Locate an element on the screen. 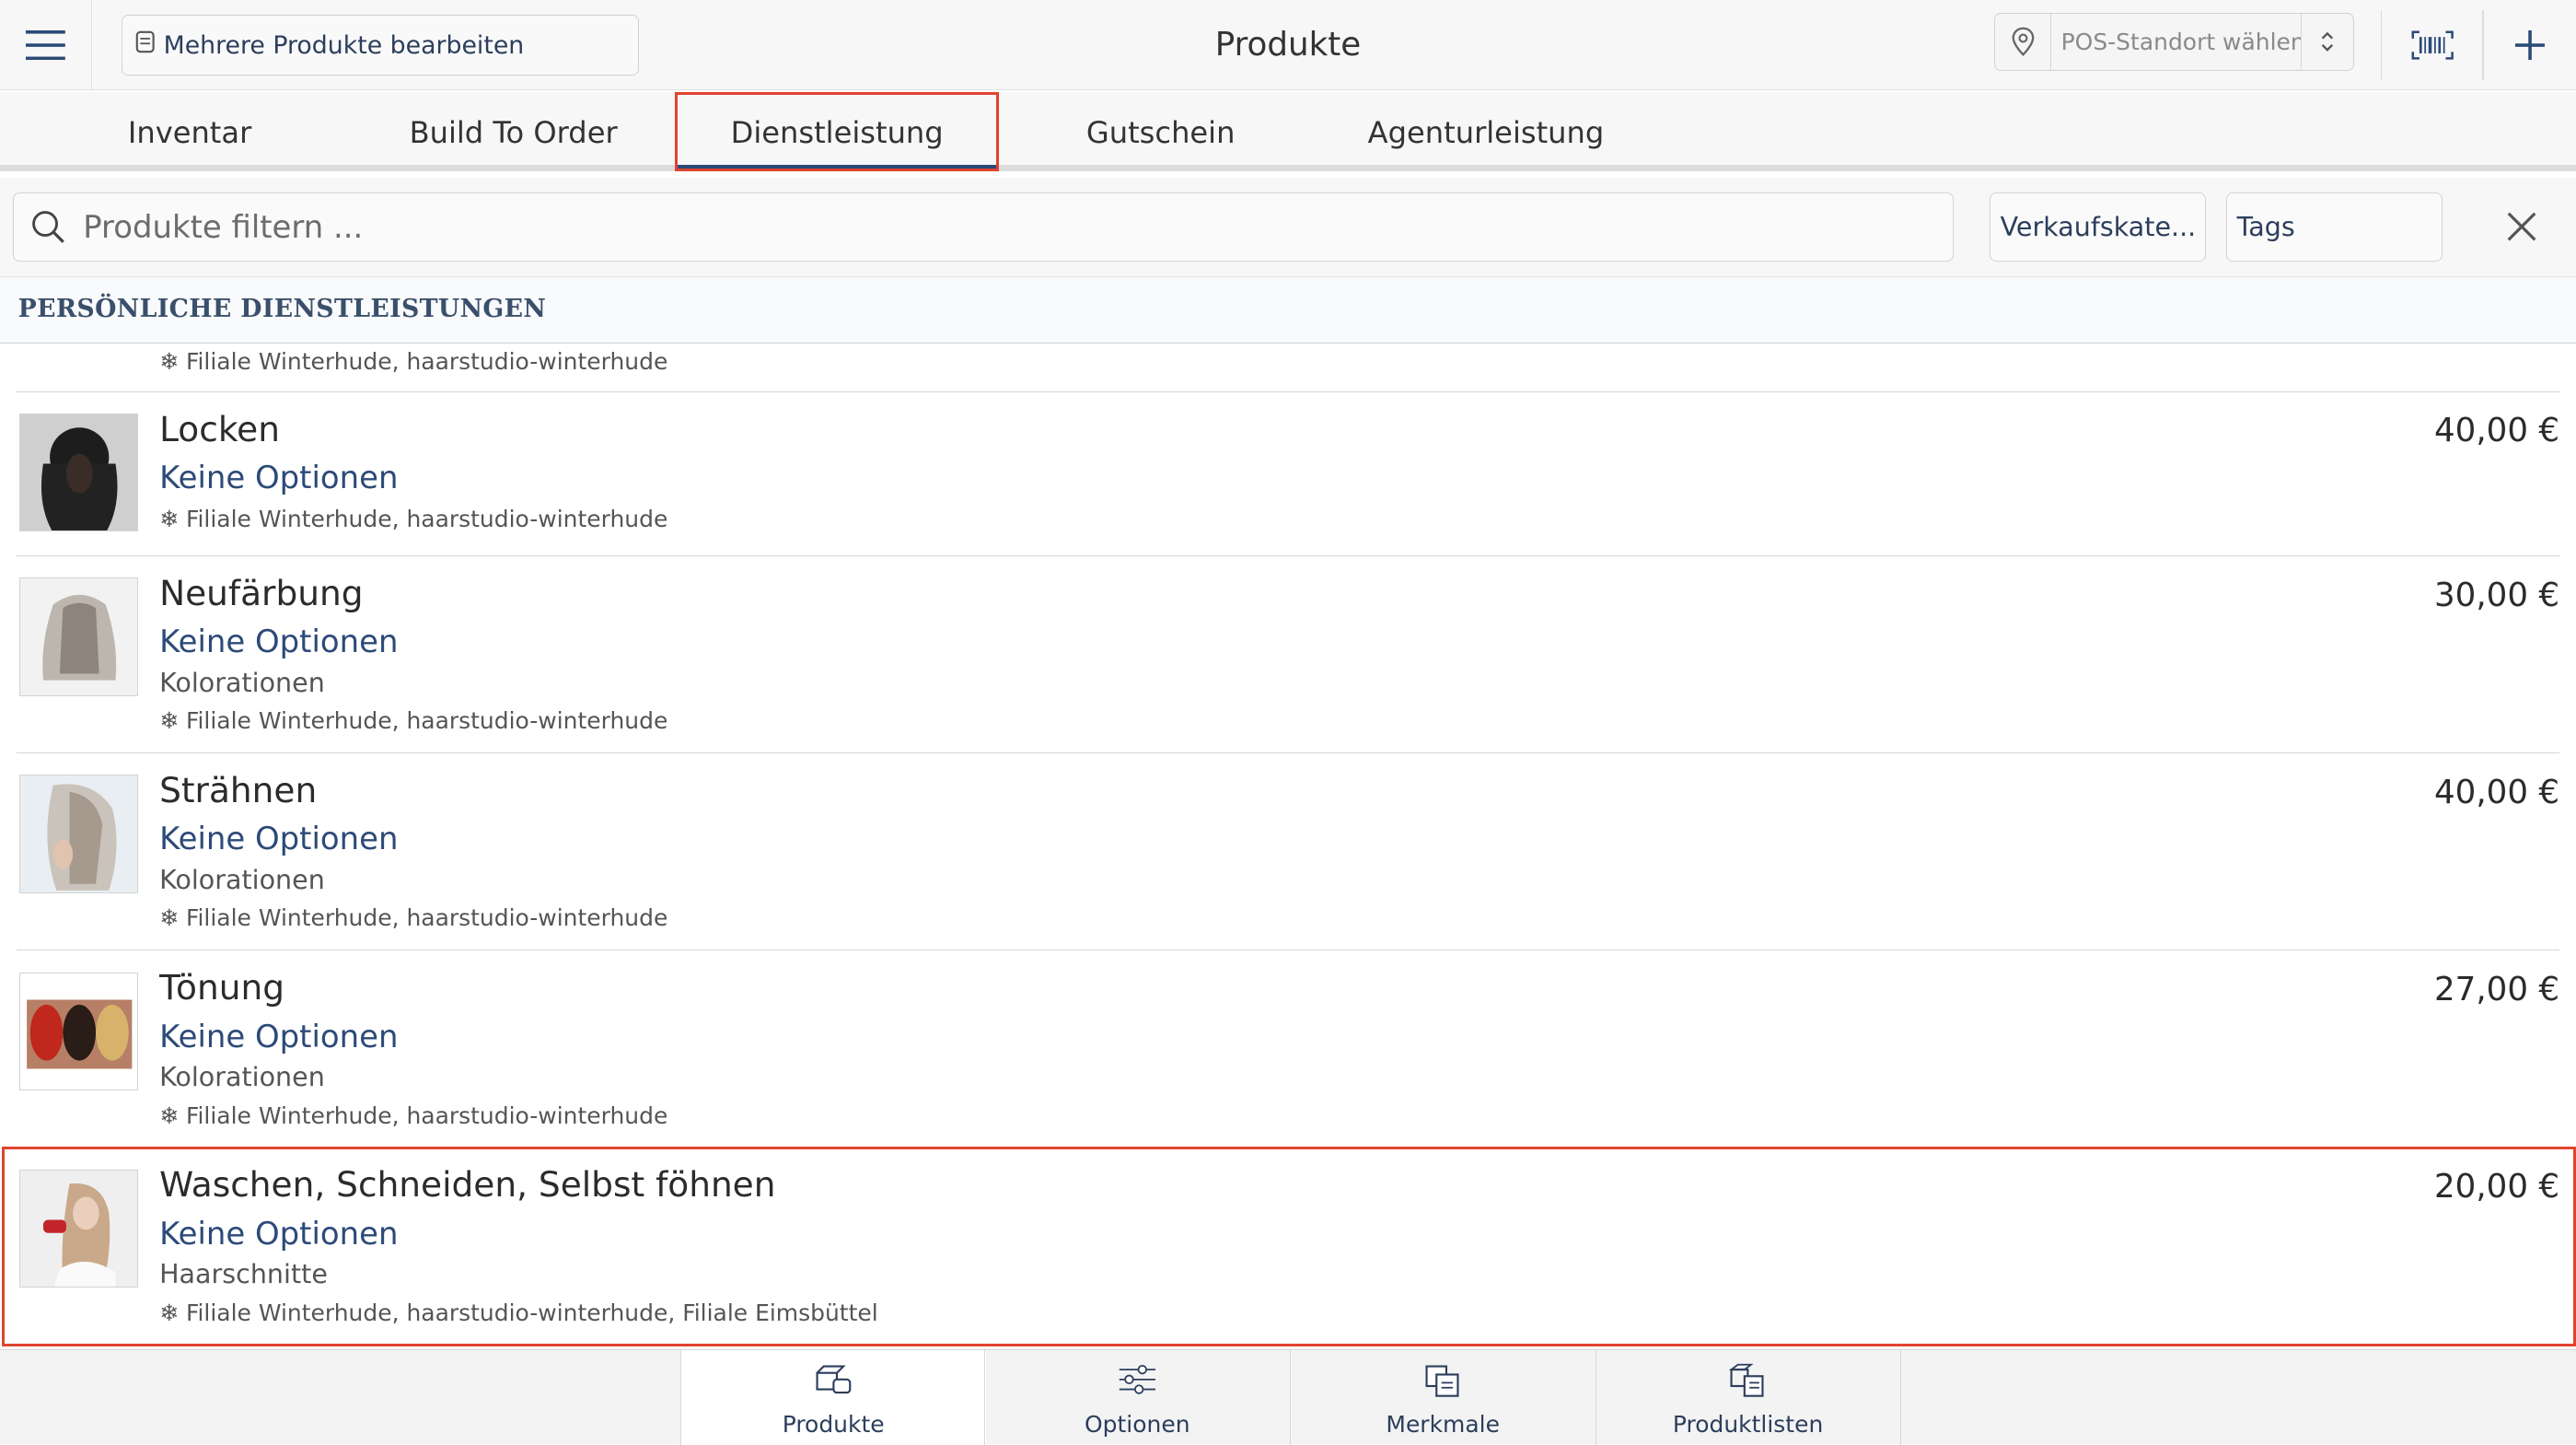 The image size is (2576, 1445). location-pin-icon is located at coordinates (2023, 42).